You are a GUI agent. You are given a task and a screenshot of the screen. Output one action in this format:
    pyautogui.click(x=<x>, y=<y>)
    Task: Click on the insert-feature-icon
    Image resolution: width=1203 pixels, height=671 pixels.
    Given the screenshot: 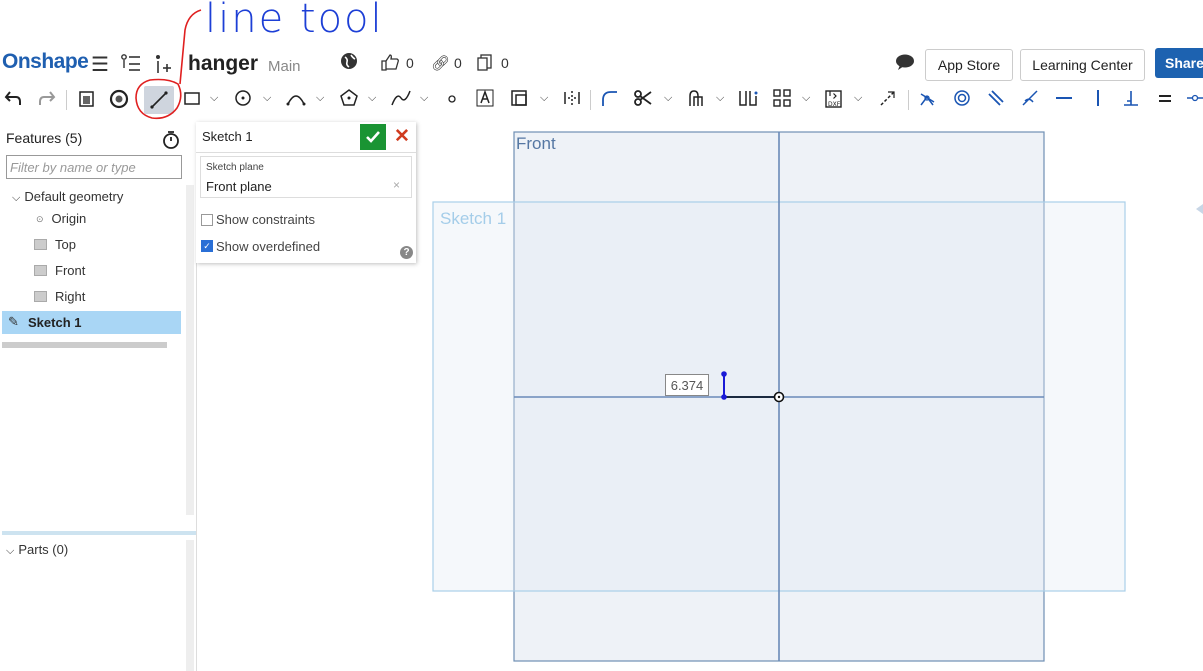 What is the action you would take?
    pyautogui.click(x=163, y=66)
    